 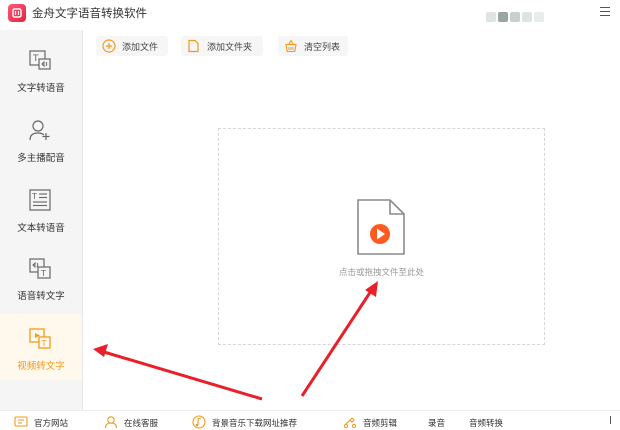 What do you see at coordinates (111, 422) in the screenshot?
I see `customer-service-icon` at bounding box center [111, 422].